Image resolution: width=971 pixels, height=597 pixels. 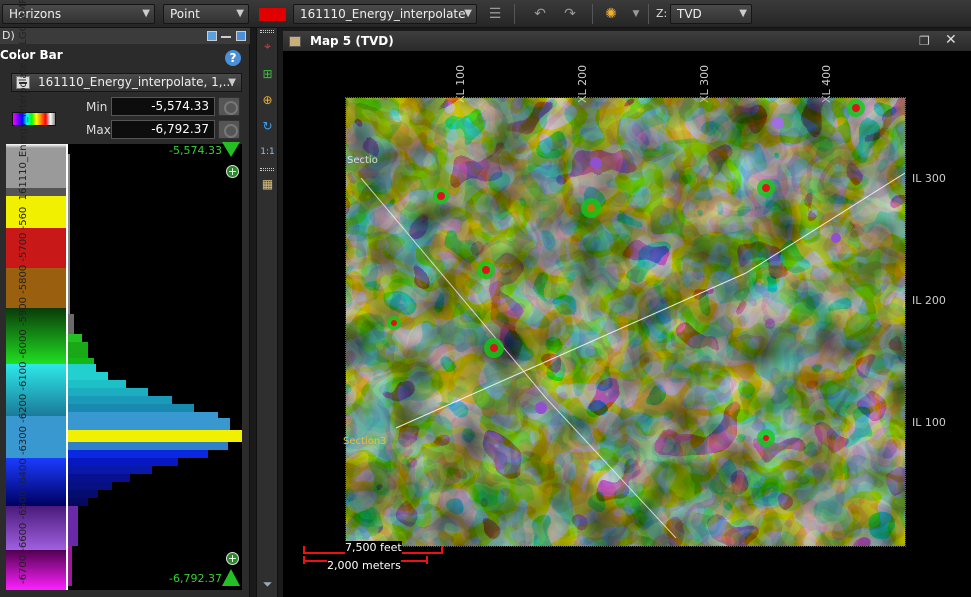 What do you see at coordinates (195, 150) in the screenshot?
I see `color-bar-top-value: -5,574.33` at bounding box center [195, 150].